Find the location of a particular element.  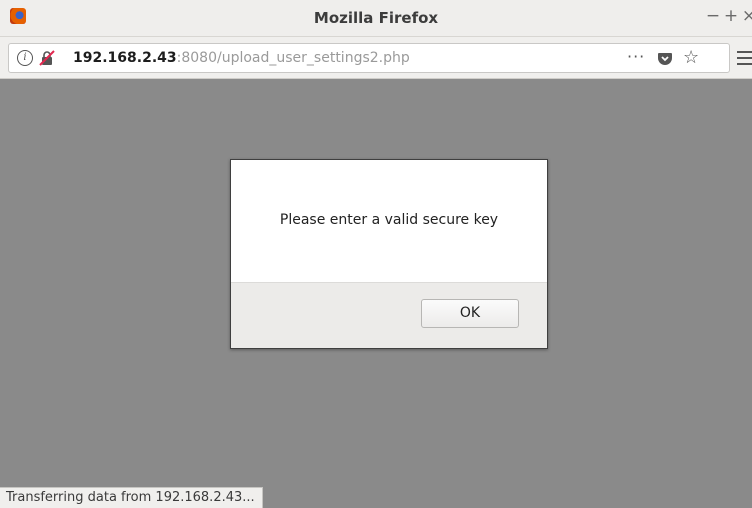

bookmark-star-icon: ☆ is located at coordinates (691, 57).